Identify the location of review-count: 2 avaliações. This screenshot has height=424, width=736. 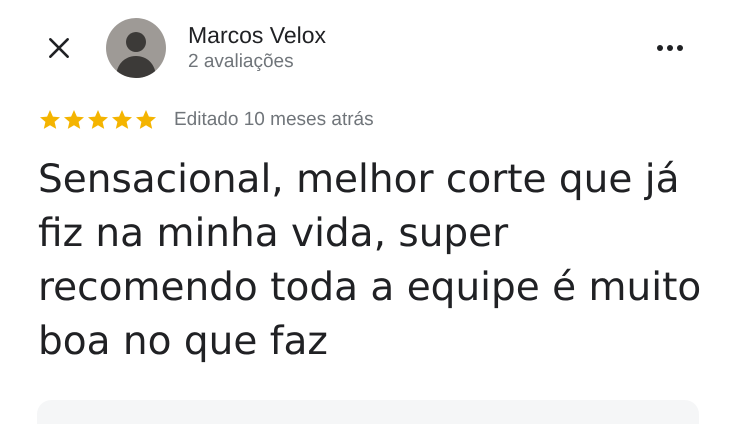
(241, 62).